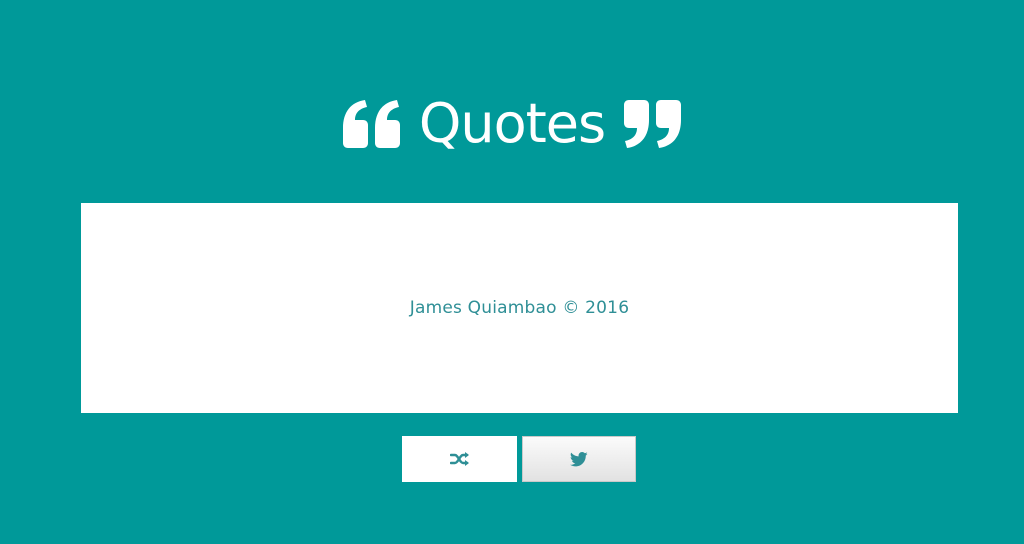  What do you see at coordinates (371, 124) in the screenshot?
I see `quote-left-icon` at bounding box center [371, 124].